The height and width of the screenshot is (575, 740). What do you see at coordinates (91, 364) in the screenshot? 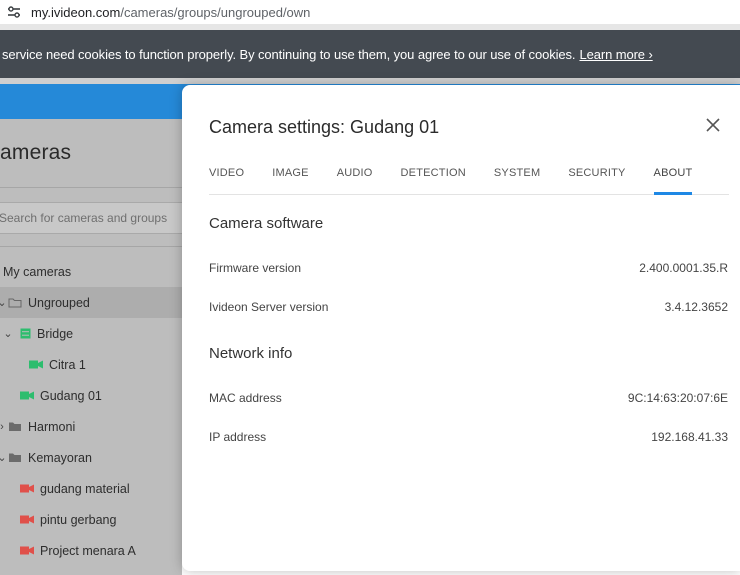
I see `tree-item-citra-1: Citra 1` at bounding box center [91, 364].